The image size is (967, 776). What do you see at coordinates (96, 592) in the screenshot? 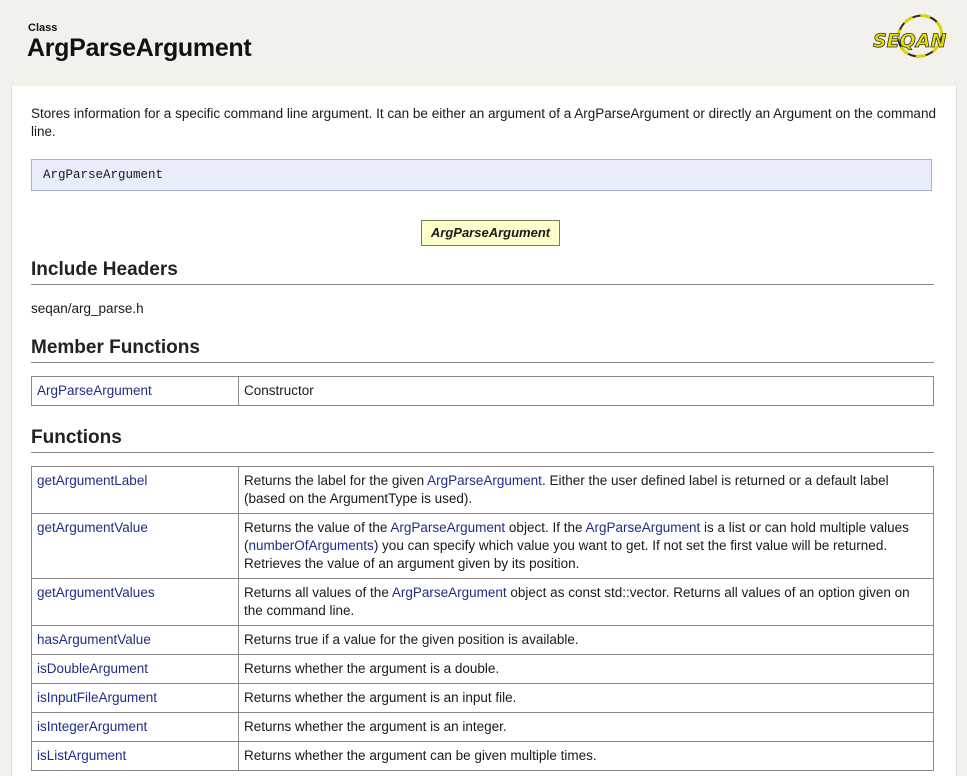
I see `function-link-getArgumentValues: getArgumentValues` at bounding box center [96, 592].